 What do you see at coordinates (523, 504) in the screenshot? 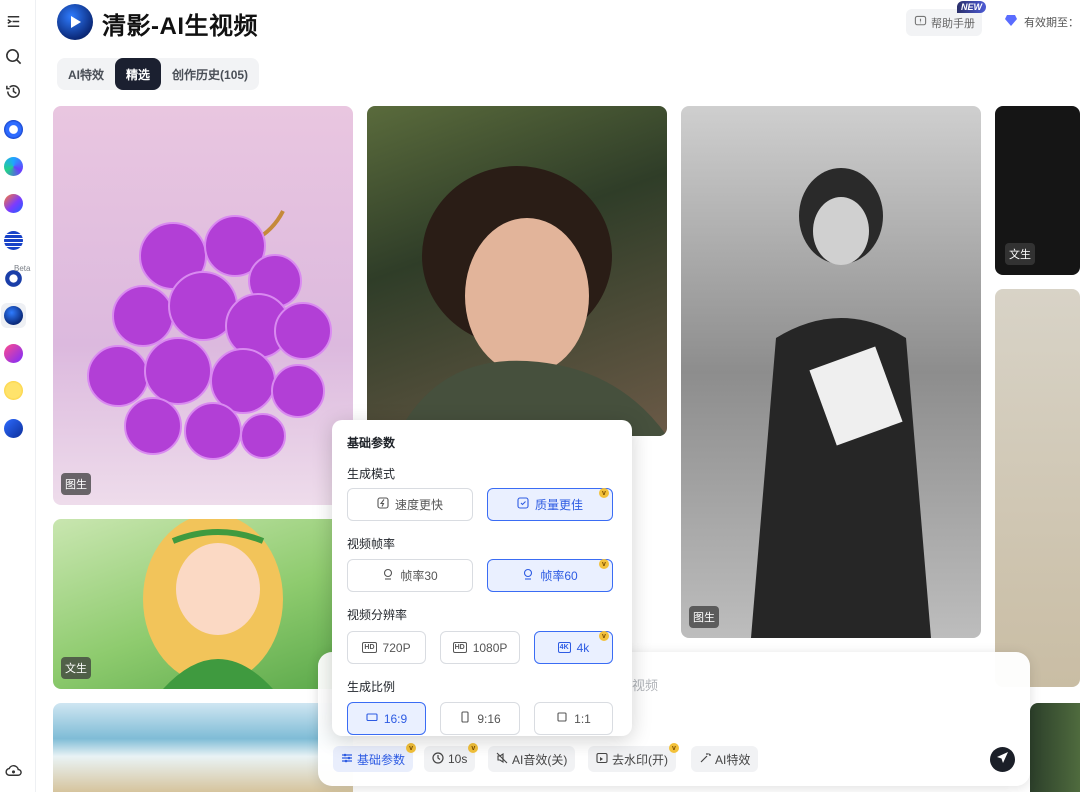
I see `quality-icon` at bounding box center [523, 504].